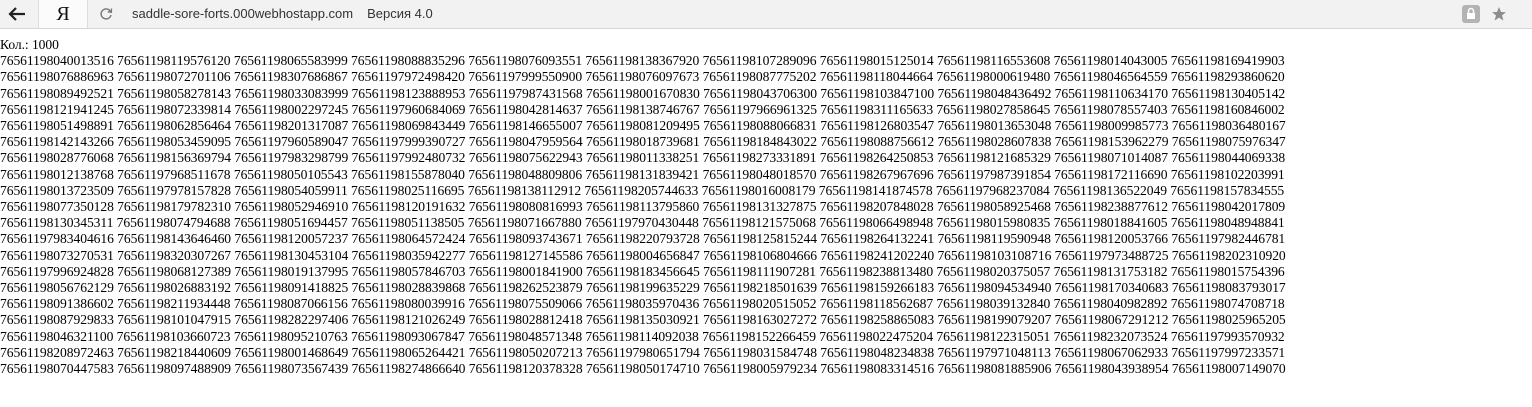 This screenshot has width=1532, height=407. Describe the element at coordinates (29, 44) in the screenshot. I see `count-label: Кол.: 1000` at that location.